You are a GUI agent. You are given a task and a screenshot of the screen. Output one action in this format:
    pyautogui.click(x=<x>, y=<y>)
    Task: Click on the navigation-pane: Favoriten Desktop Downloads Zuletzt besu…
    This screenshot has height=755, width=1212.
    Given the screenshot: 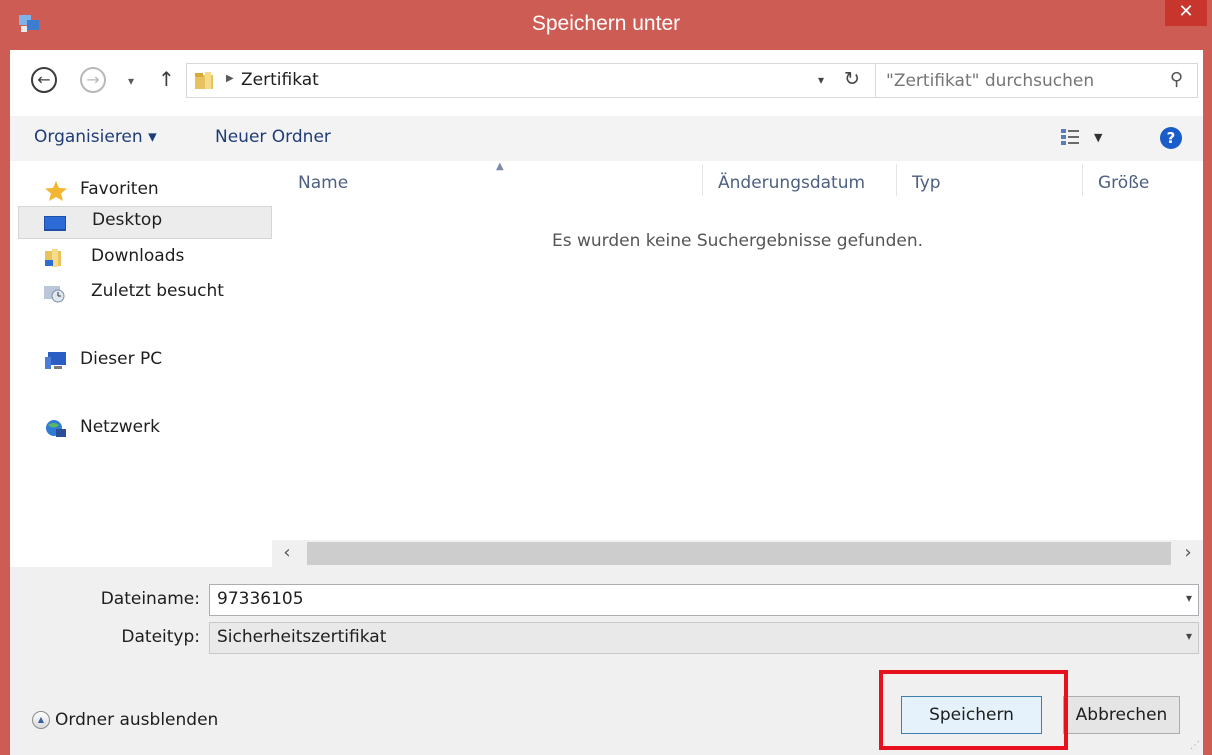 What is the action you would take?
    pyautogui.click(x=141, y=364)
    